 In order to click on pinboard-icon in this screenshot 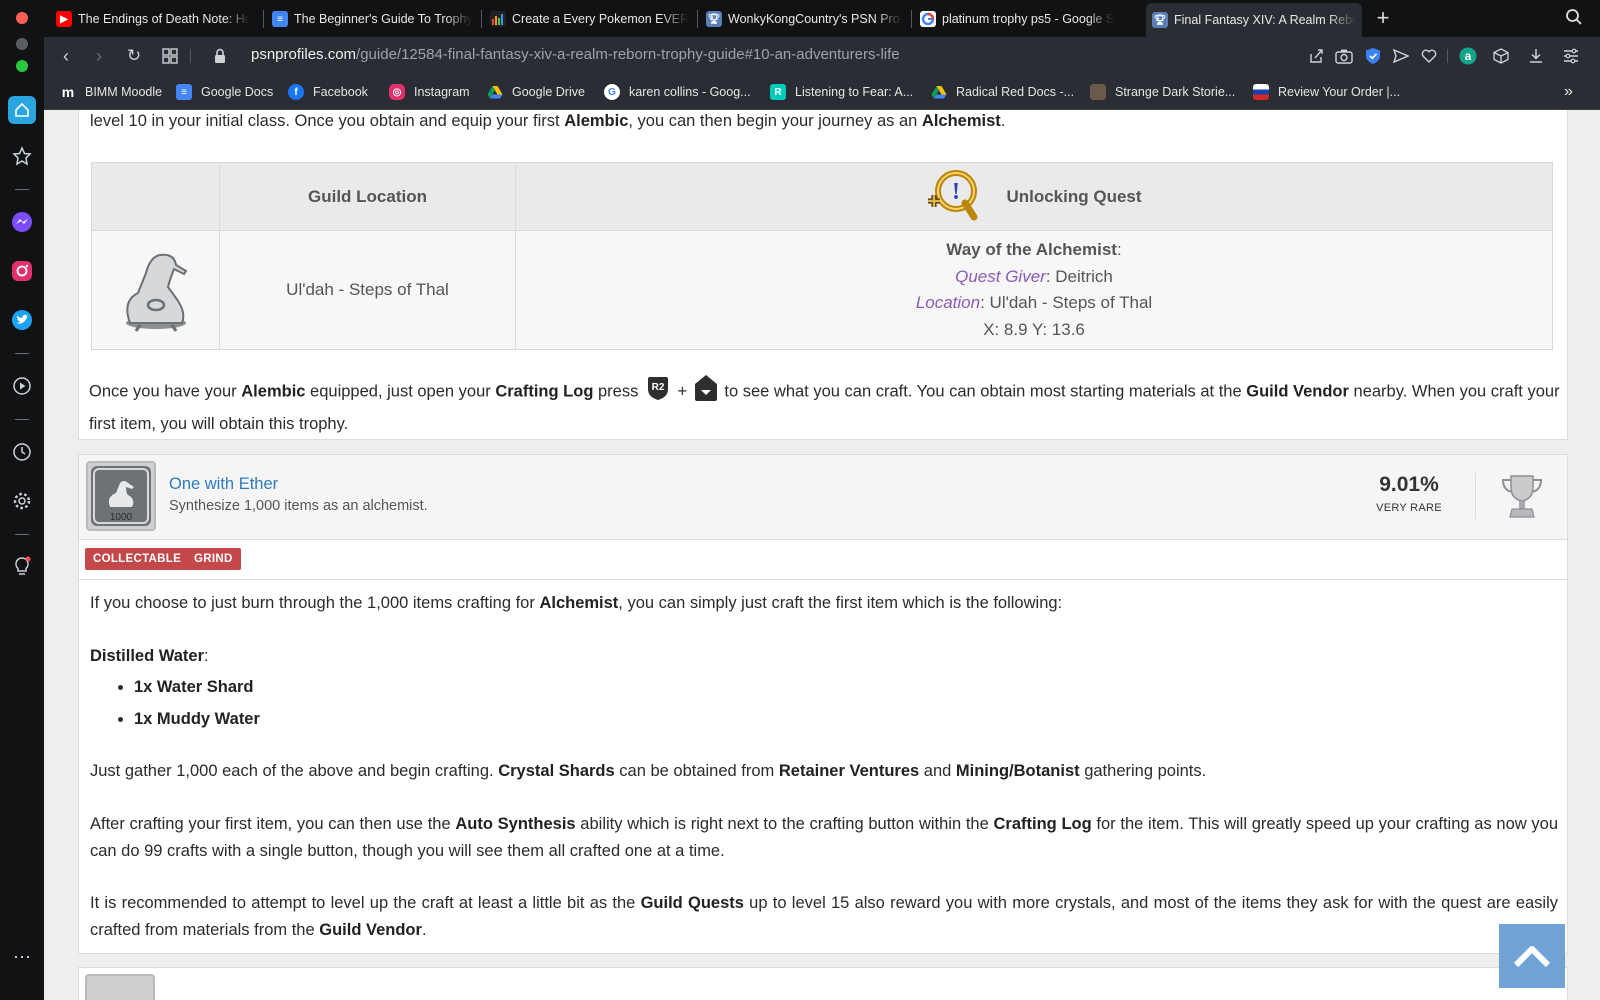, I will do `click(22, 156)`.